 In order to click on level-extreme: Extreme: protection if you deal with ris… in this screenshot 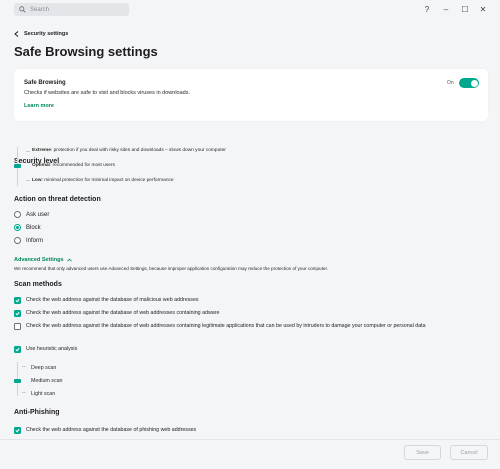, I will do `click(129, 150)`.